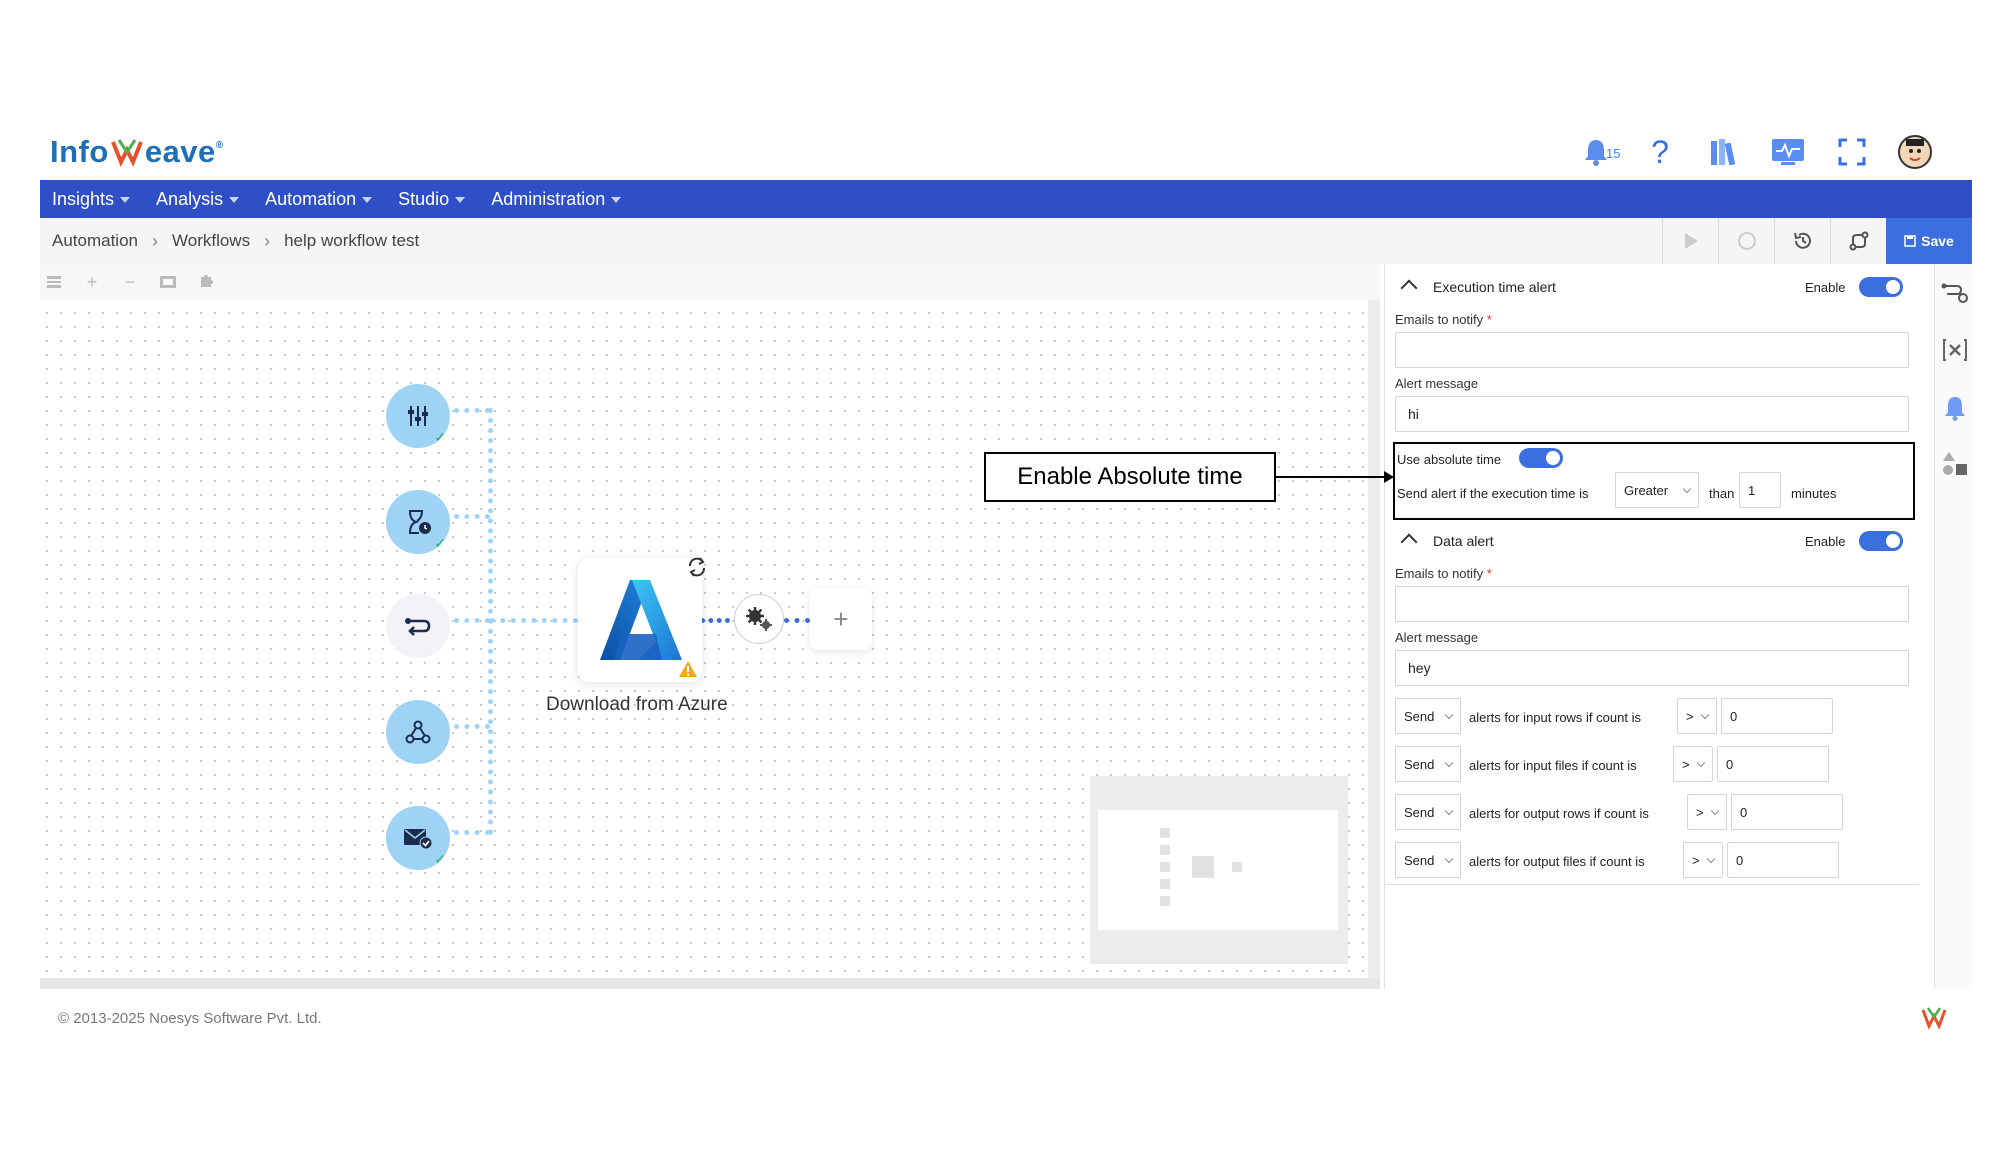 The image size is (2000, 1160). I want to click on menu-administration: Administration, so click(556, 199).